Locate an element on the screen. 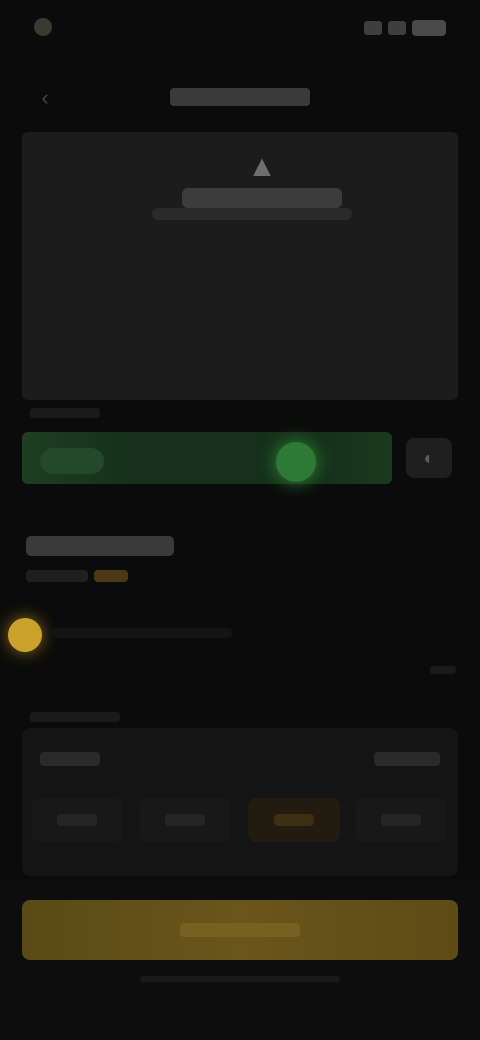 The image size is (480, 1040). status-left is located at coordinates (72, 27).